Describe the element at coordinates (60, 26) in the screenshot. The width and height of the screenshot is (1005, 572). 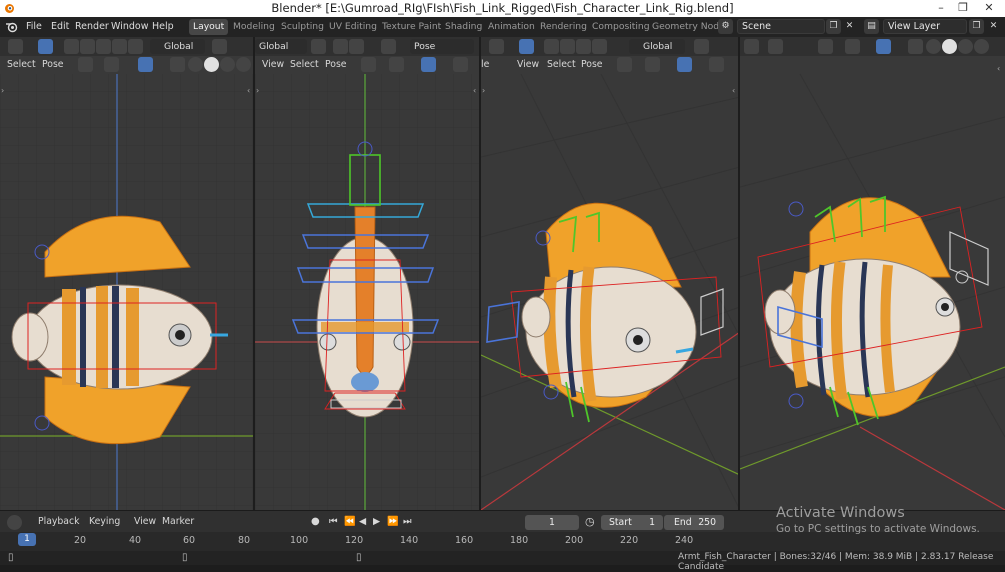
I see `menu-edit: Edit` at that location.